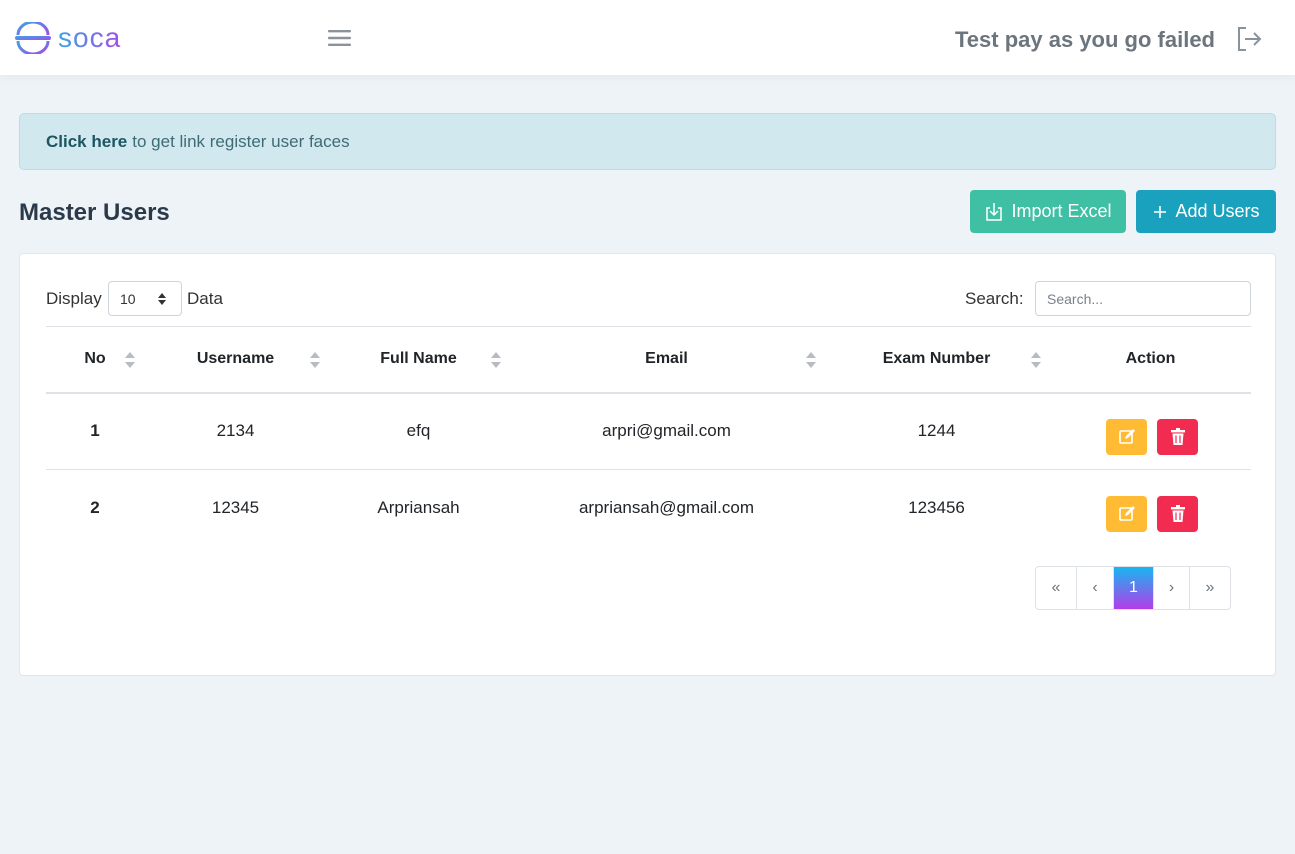  I want to click on column-label: Exam Number, so click(936, 359).